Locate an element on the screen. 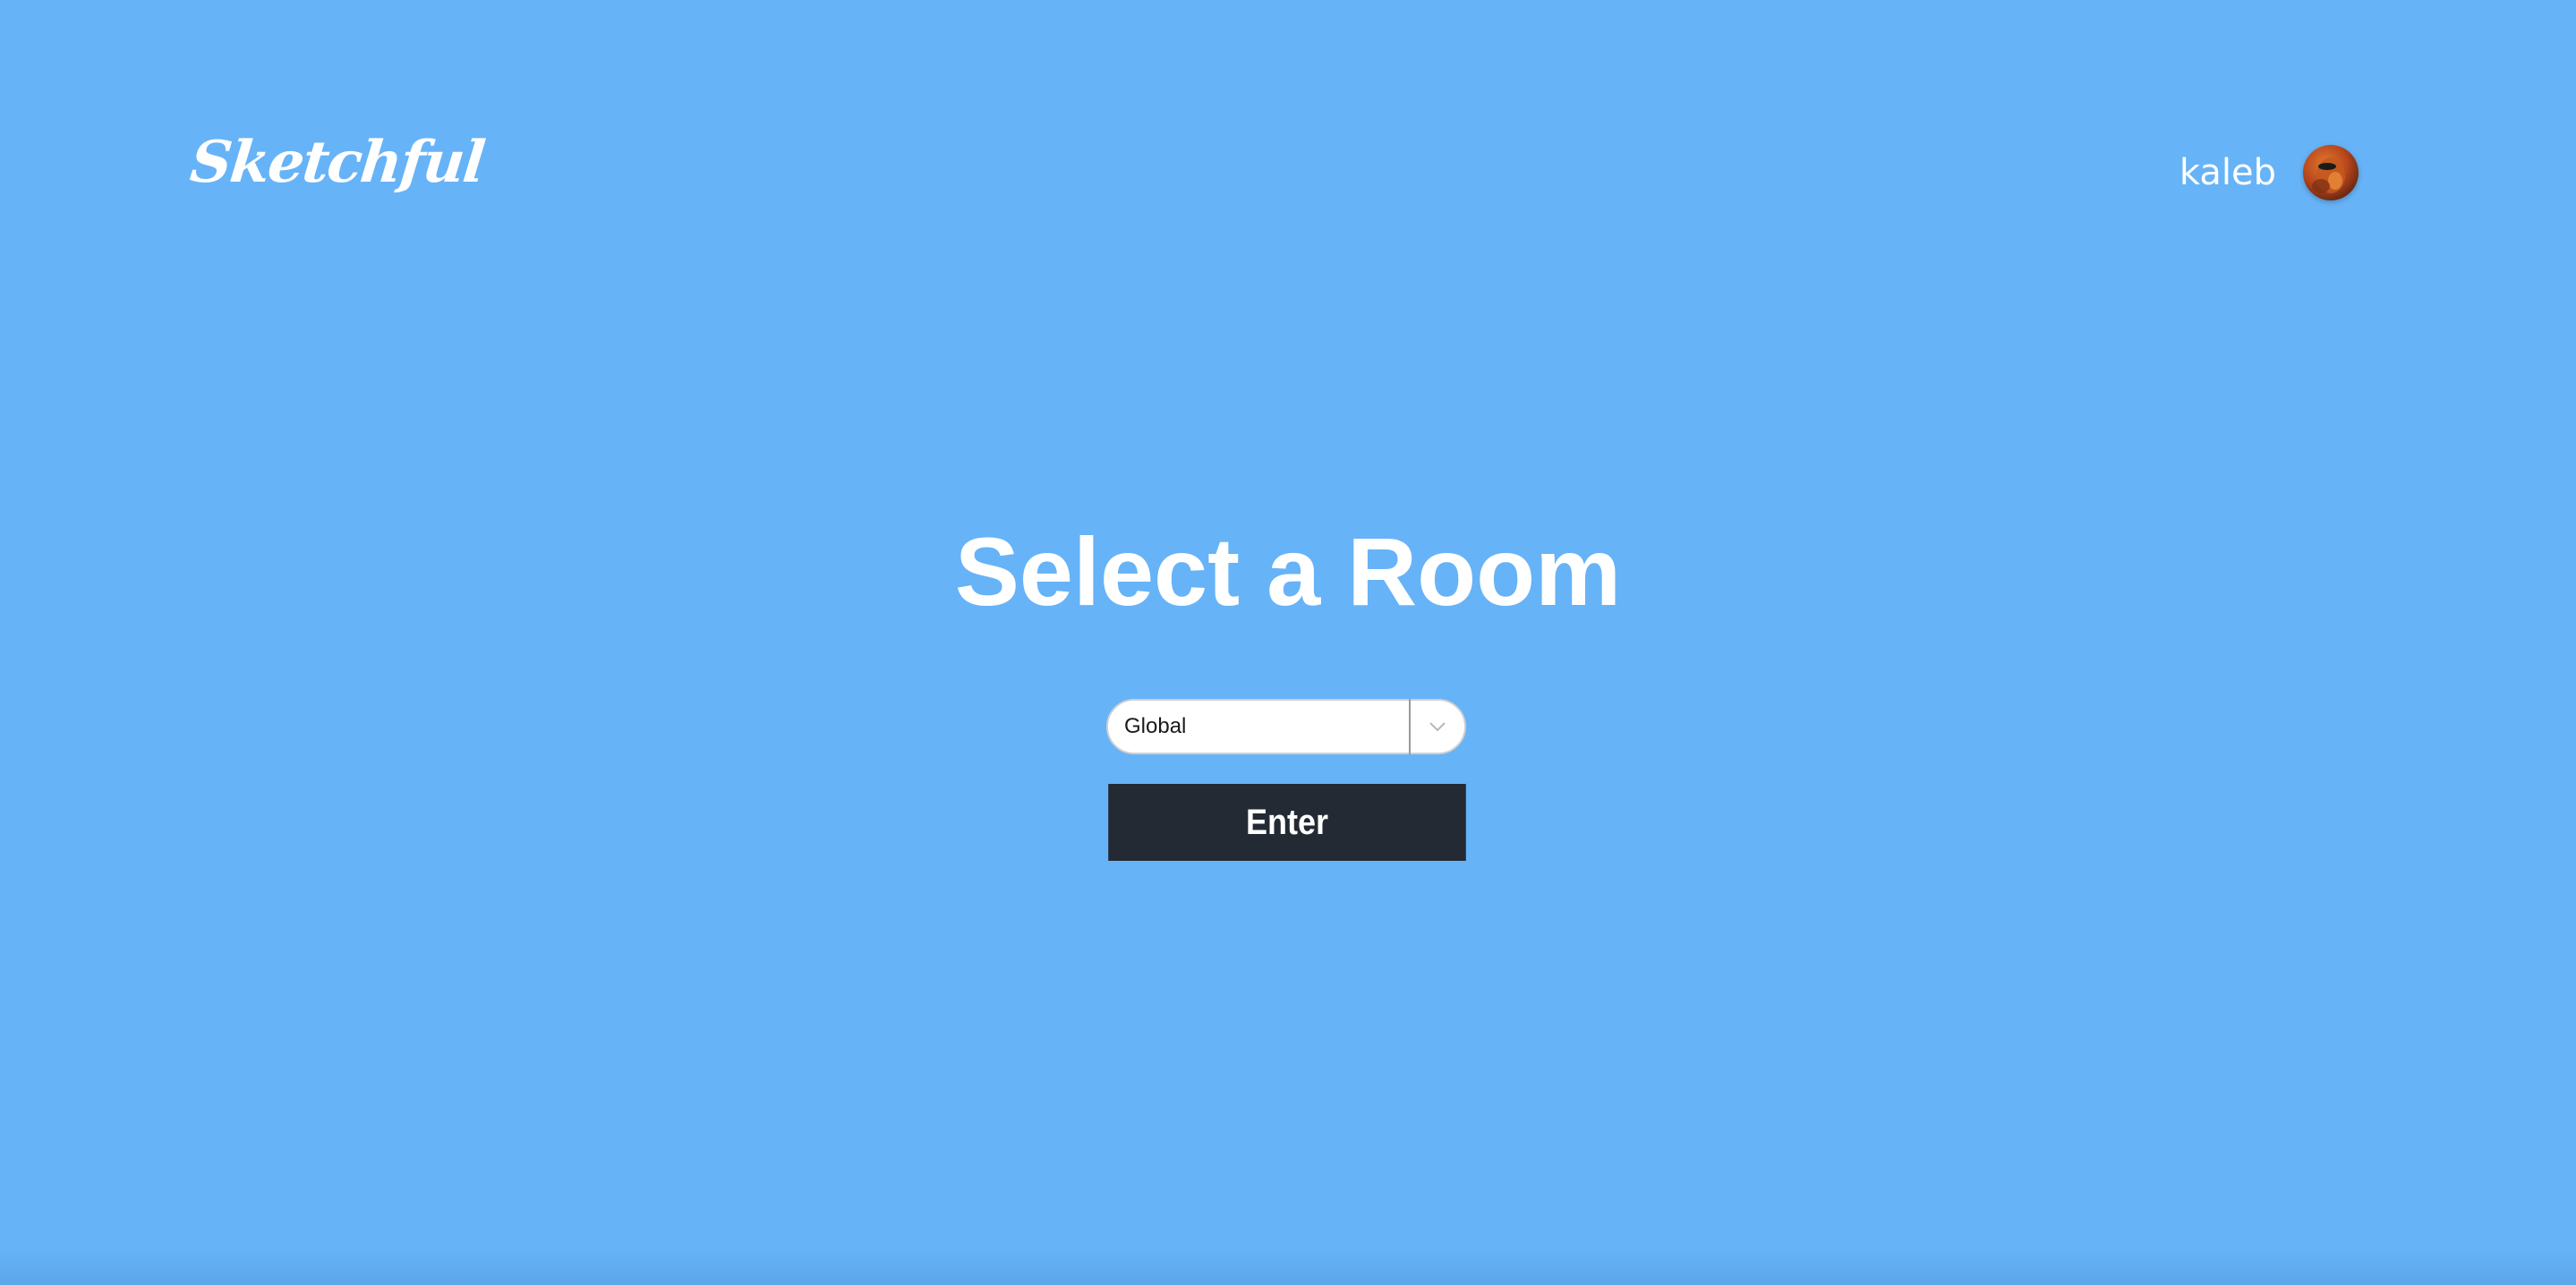 This screenshot has height=1285, width=2576. room-select-value: Global is located at coordinates (1155, 726).